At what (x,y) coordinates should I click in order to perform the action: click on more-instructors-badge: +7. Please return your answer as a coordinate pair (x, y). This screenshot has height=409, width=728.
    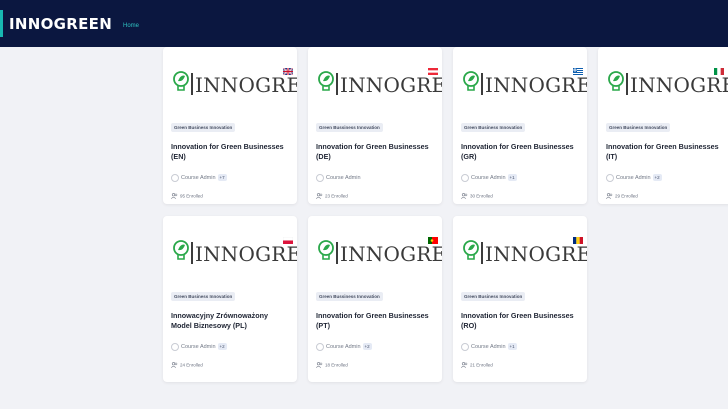
    Looking at the image, I should click on (222, 178).